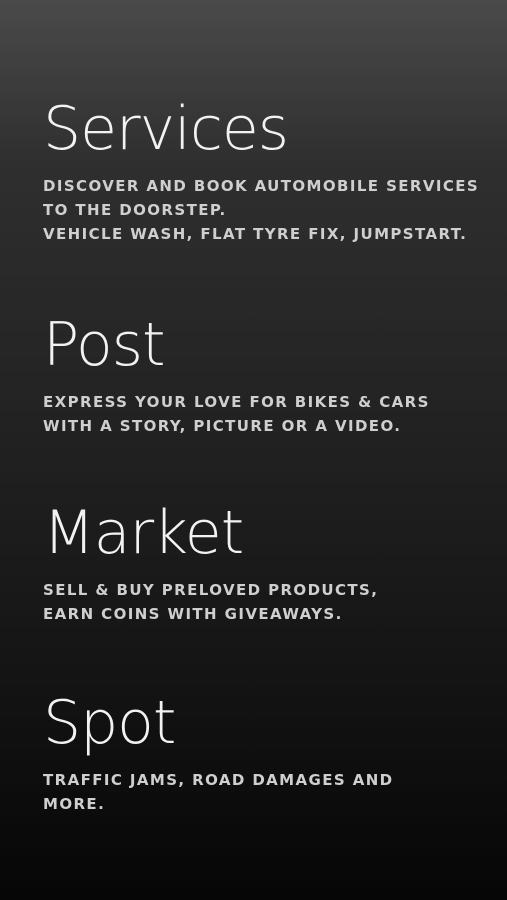 The image size is (507, 900). What do you see at coordinates (104, 345) in the screenshot?
I see `feature-title-post: Post` at bounding box center [104, 345].